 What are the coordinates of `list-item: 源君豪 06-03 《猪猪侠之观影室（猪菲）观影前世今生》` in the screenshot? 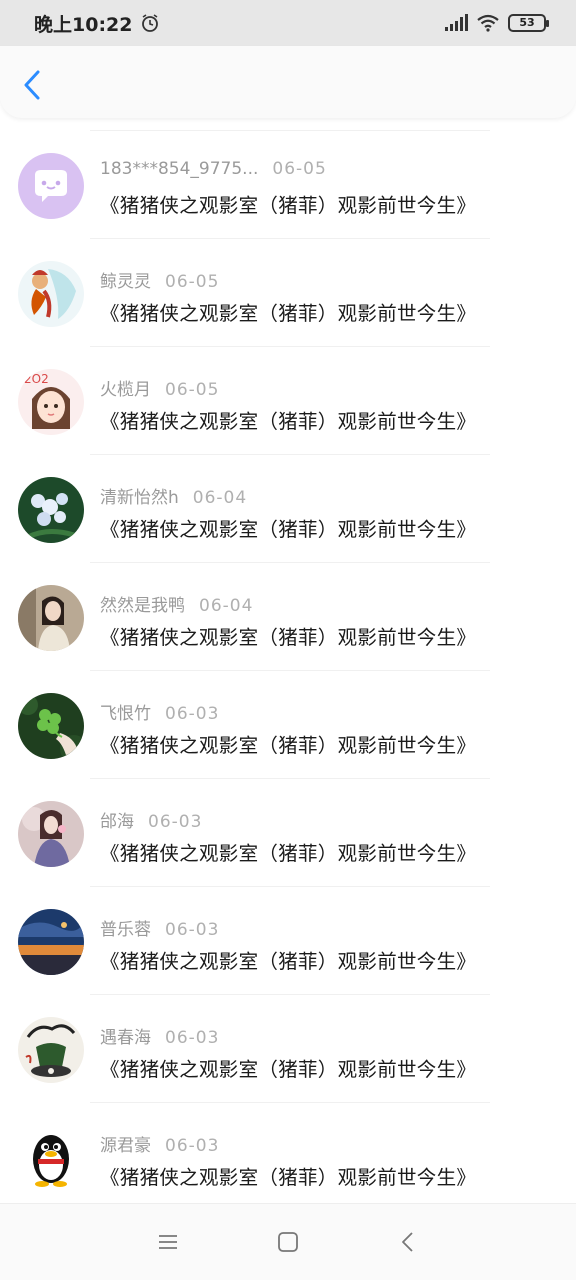 It's located at (288, 1157).